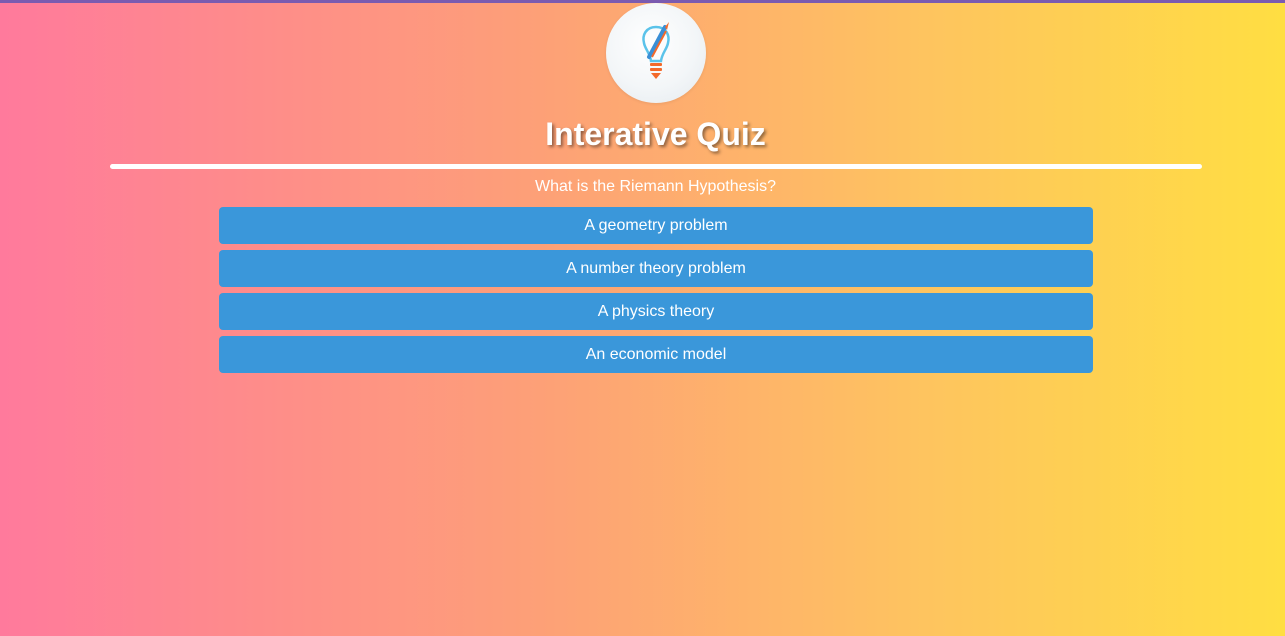  I want to click on page-title: Interative Quiz, so click(655, 134).